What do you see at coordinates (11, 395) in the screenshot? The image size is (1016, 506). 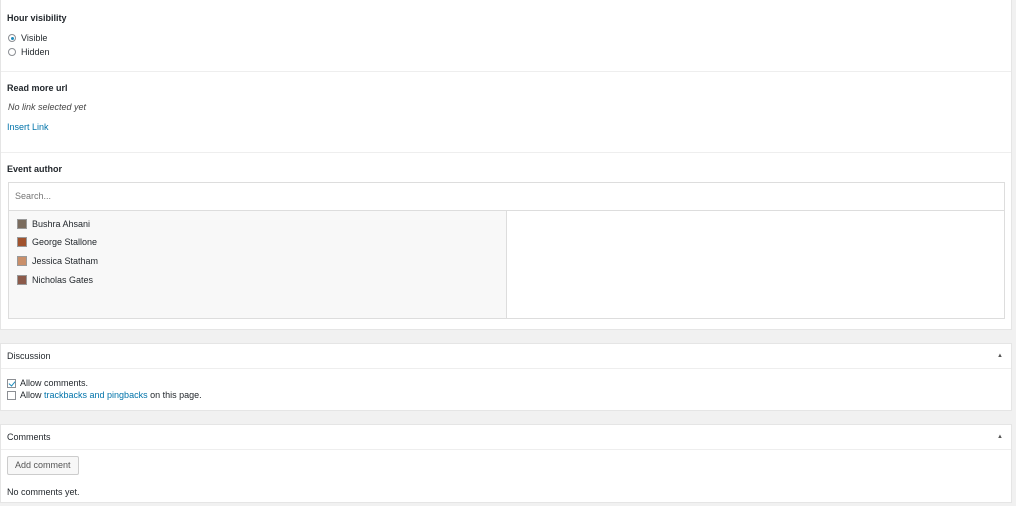 I see `allow-pingbacks-checkbox` at bounding box center [11, 395].